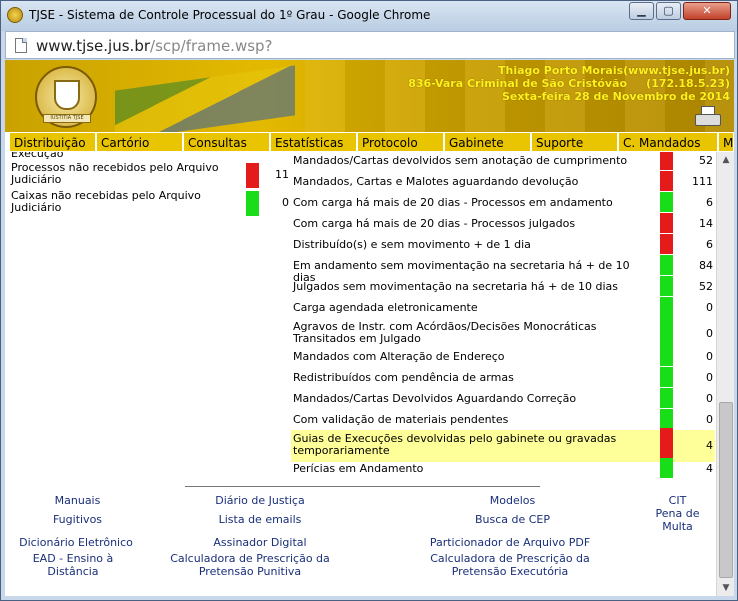 This screenshot has width=738, height=601. What do you see at coordinates (512, 519) in the screenshot?
I see `link-busca-de-cep: Busca de CEP` at bounding box center [512, 519].